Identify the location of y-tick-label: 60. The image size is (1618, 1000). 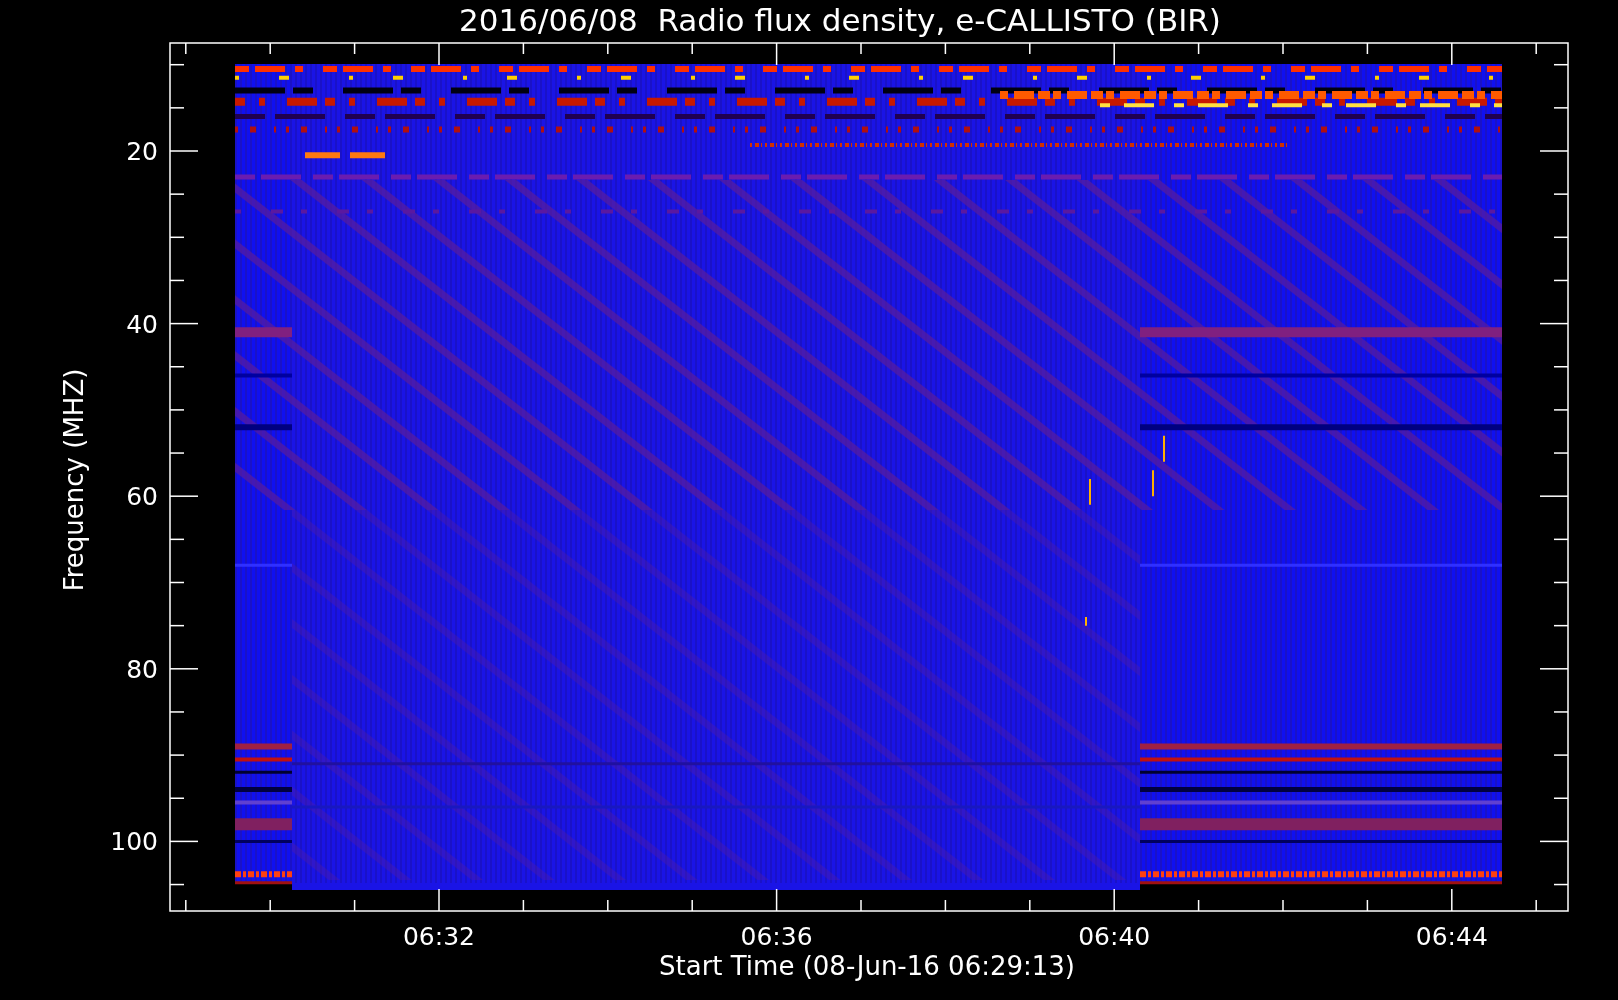
(142, 497).